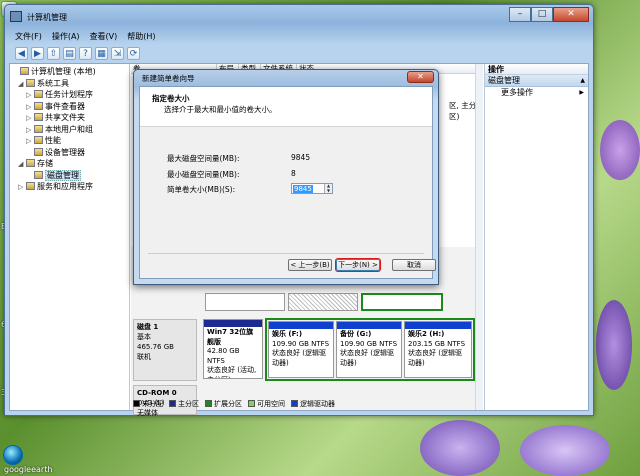 The height and width of the screenshot is (476, 640). Describe the element at coordinates (38, 117) in the screenshot. I see `folder-icon` at that location.